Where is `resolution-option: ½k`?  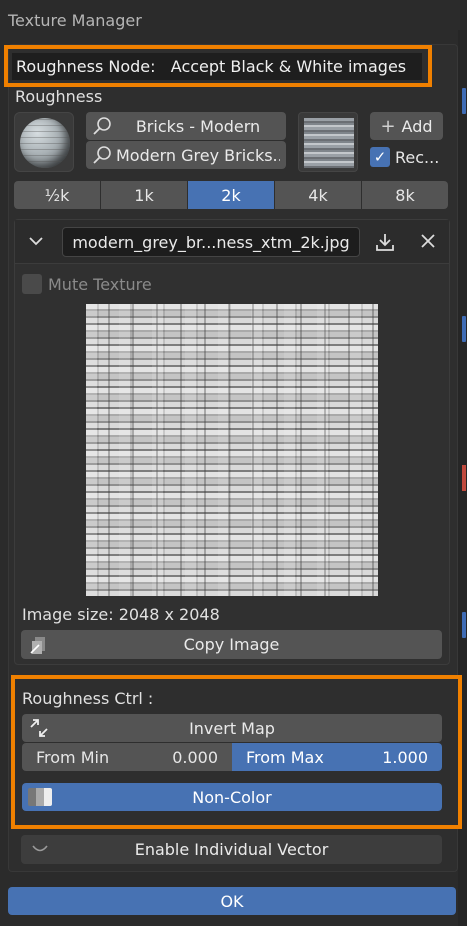
resolution-option: ½k is located at coordinates (57, 195).